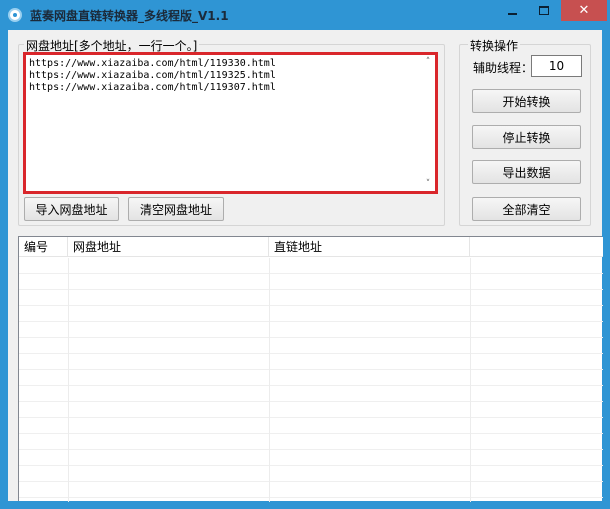 The width and height of the screenshot is (610, 509). I want to click on clear-urls-button: 清空网盘地址, so click(176, 209).